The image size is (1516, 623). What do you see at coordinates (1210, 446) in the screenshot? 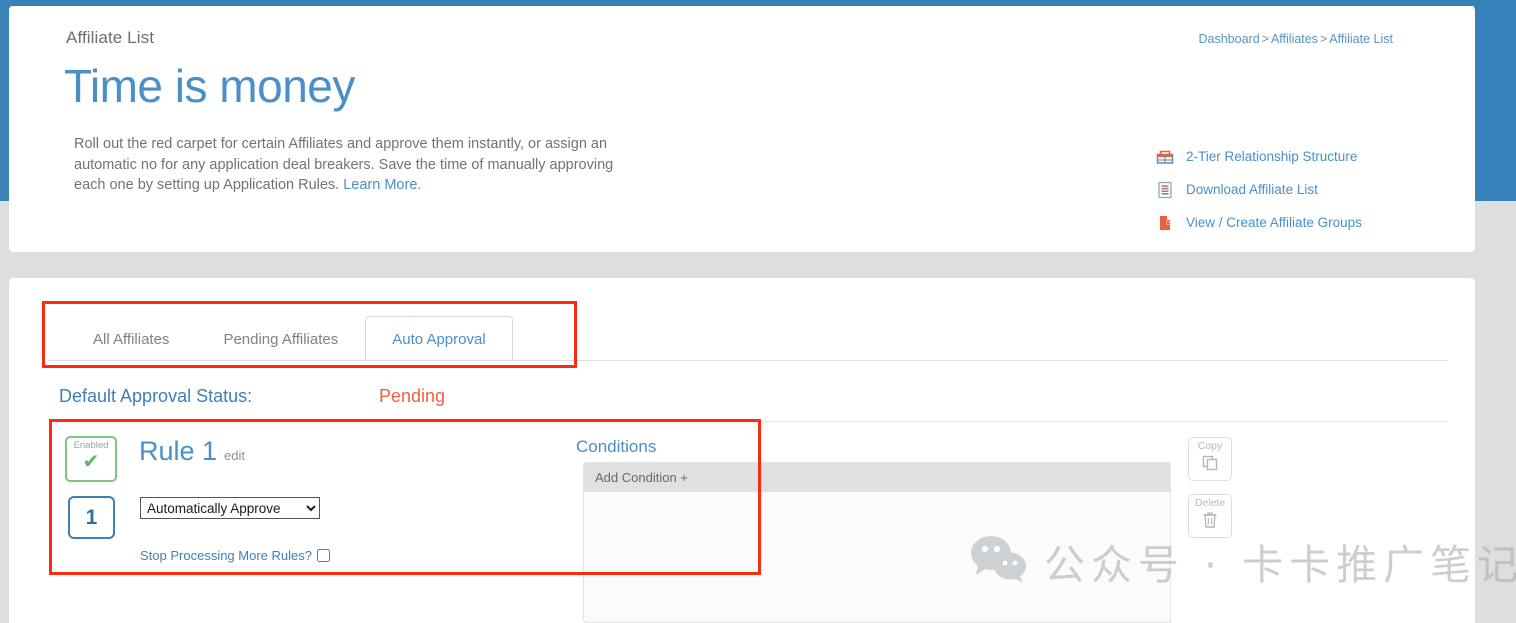
I see `copy-button-label: Copy` at bounding box center [1210, 446].